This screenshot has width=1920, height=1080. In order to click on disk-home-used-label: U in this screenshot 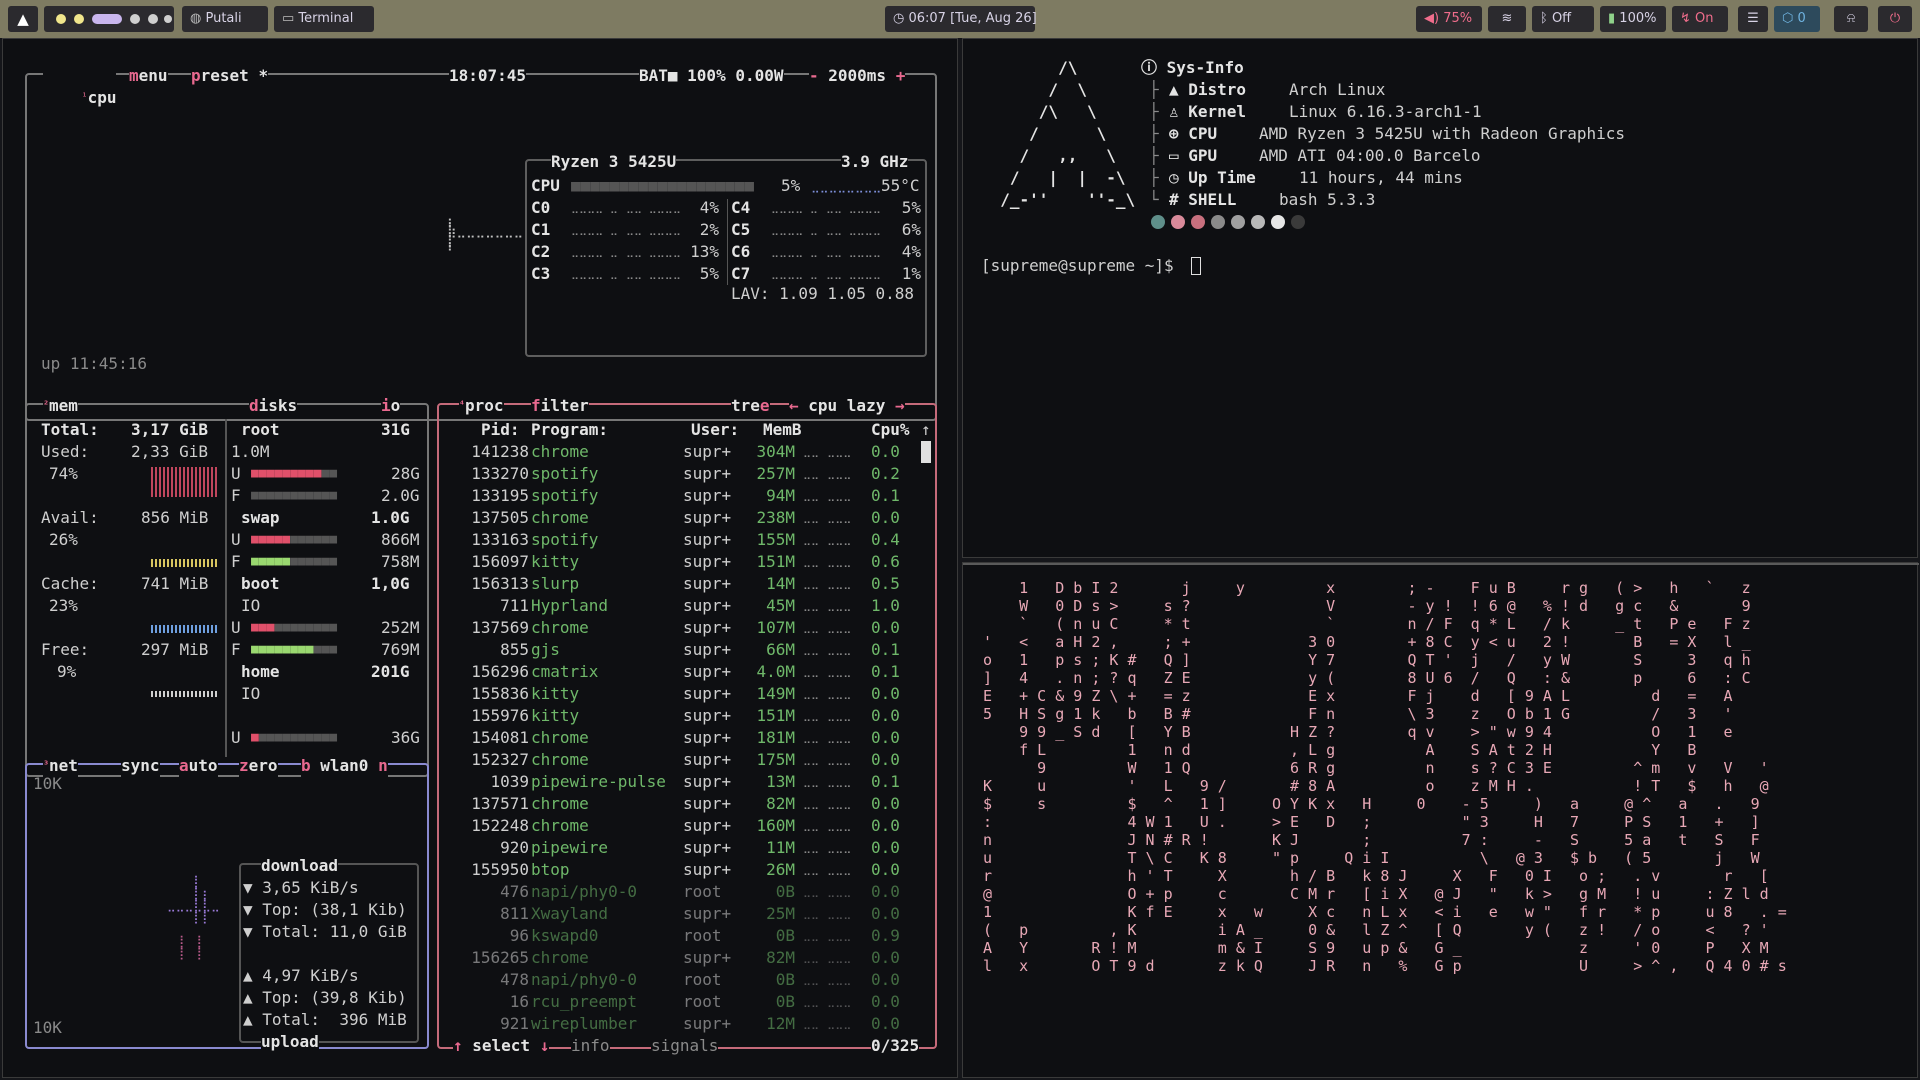, I will do `click(236, 737)`.